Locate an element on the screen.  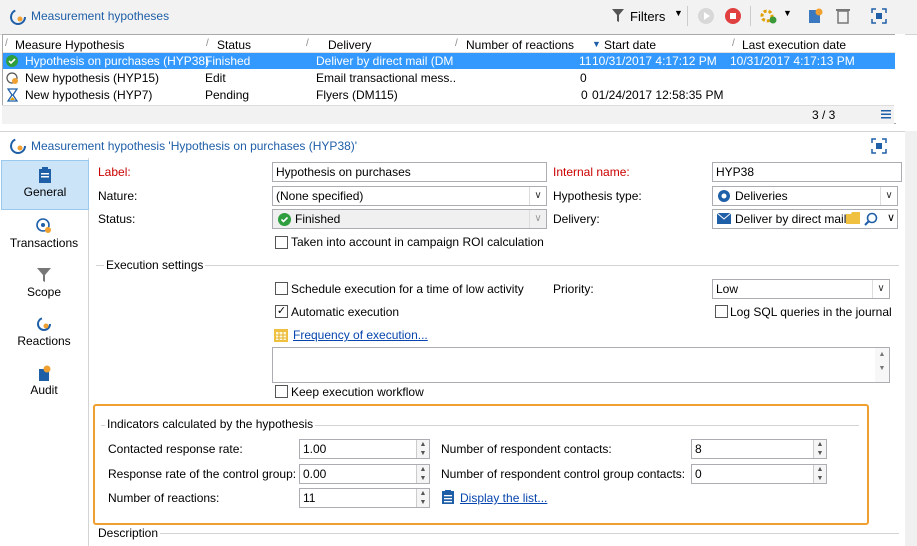
row-reactions: 0 is located at coordinates (583, 78).